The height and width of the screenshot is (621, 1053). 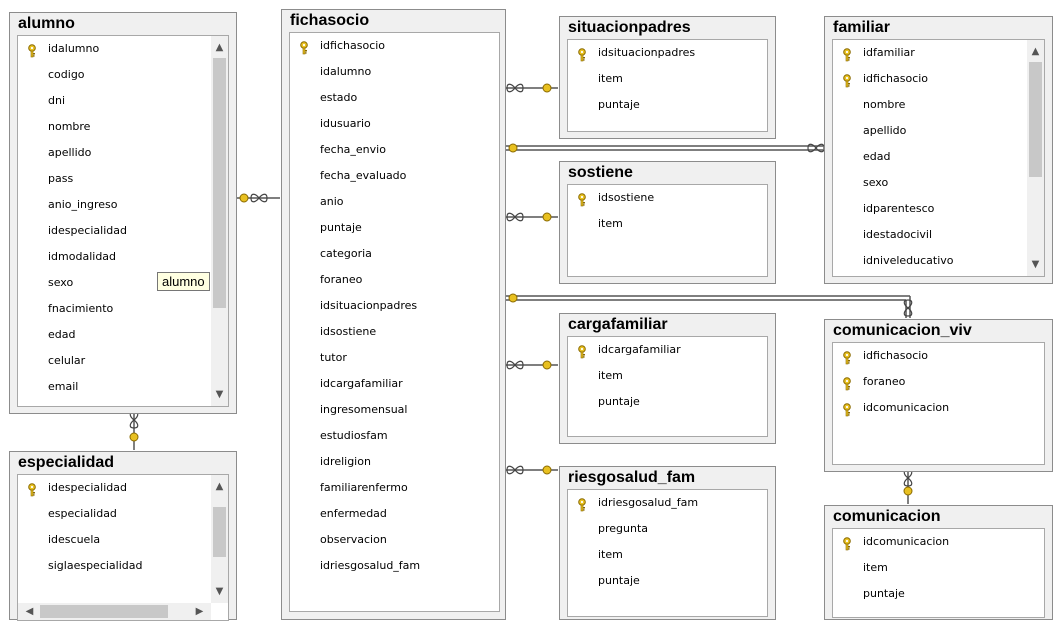 What do you see at coordinates (889, 52) in the screenshot?
I see `column-name: idfamiliar` at bounding box center [889, 52].